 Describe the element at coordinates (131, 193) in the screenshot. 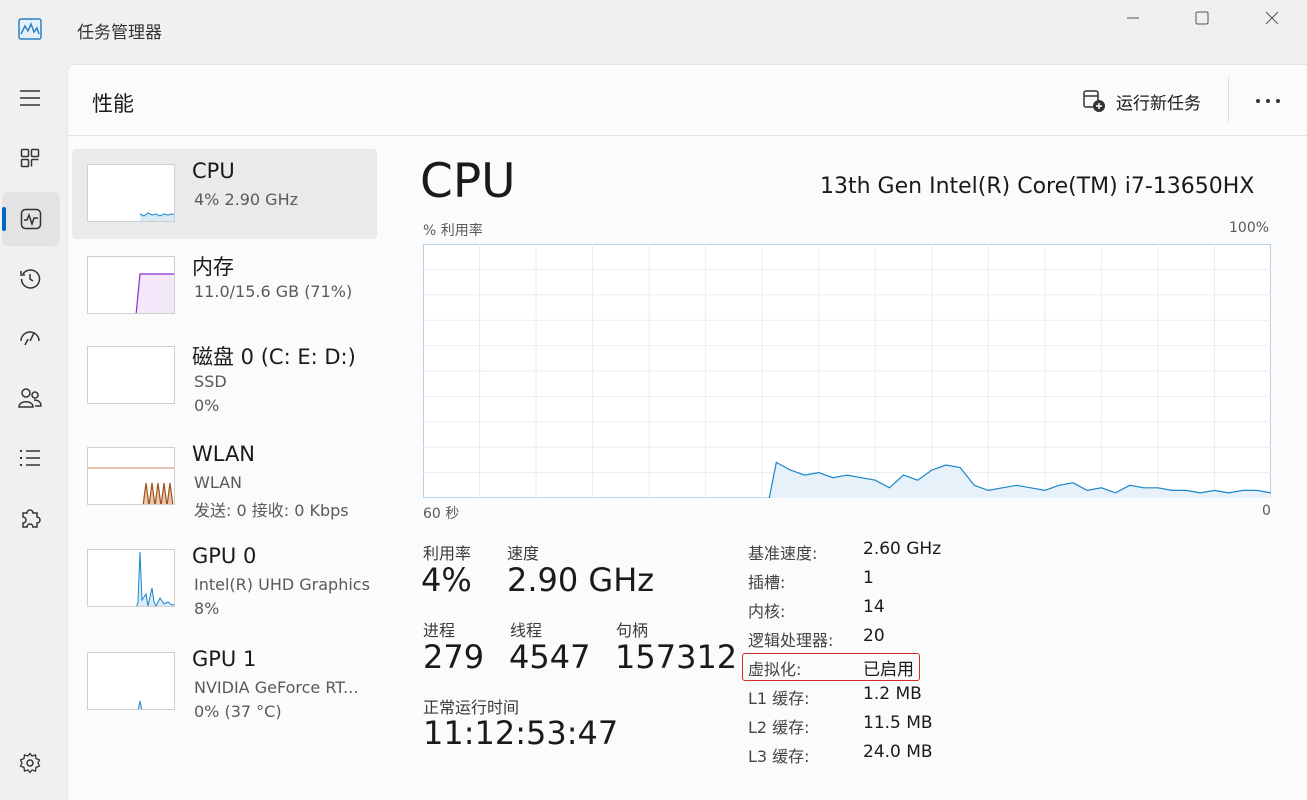

I see `device-thumbnail-cpu` at that location.